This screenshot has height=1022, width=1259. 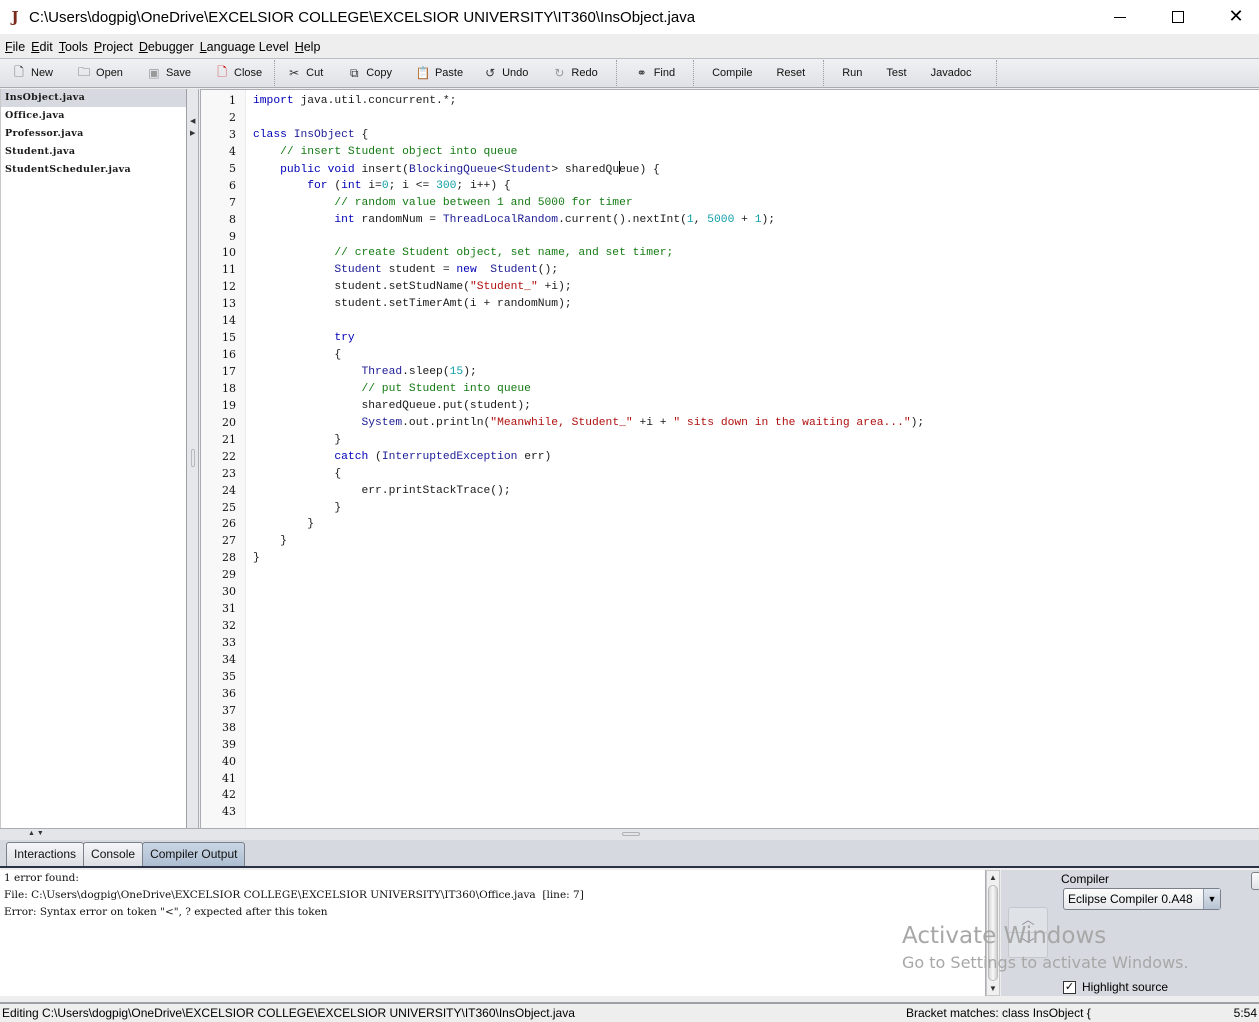 What do you see at coordinates (273, 101) in the screenshot?
I see `code-token: import` at bounding box center [273, 101].